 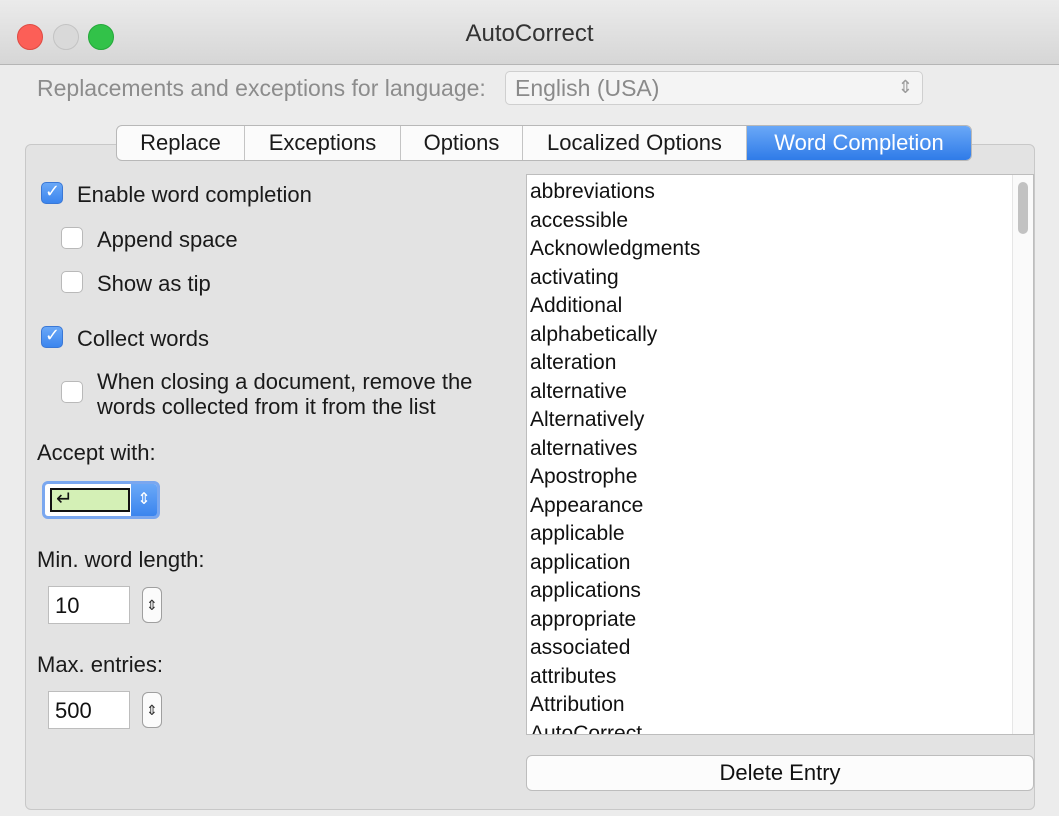 What do you see at coordinates (781, 278) in the screenshot?
I see `list-item: activating` at bounding box center [781, 278].